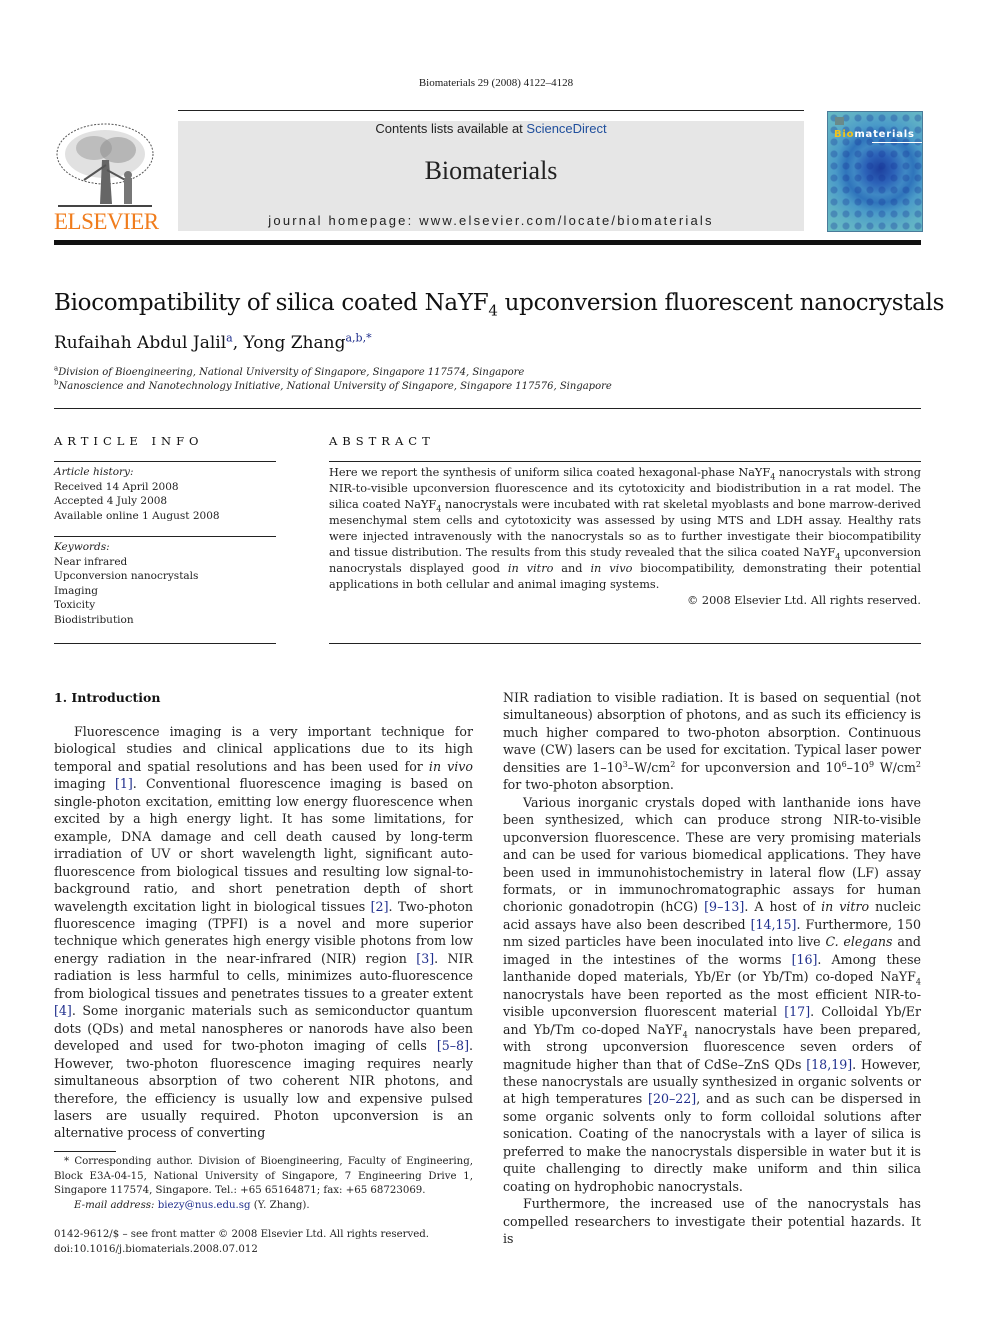  I want to click on superscript: 2, so click(918, 764).